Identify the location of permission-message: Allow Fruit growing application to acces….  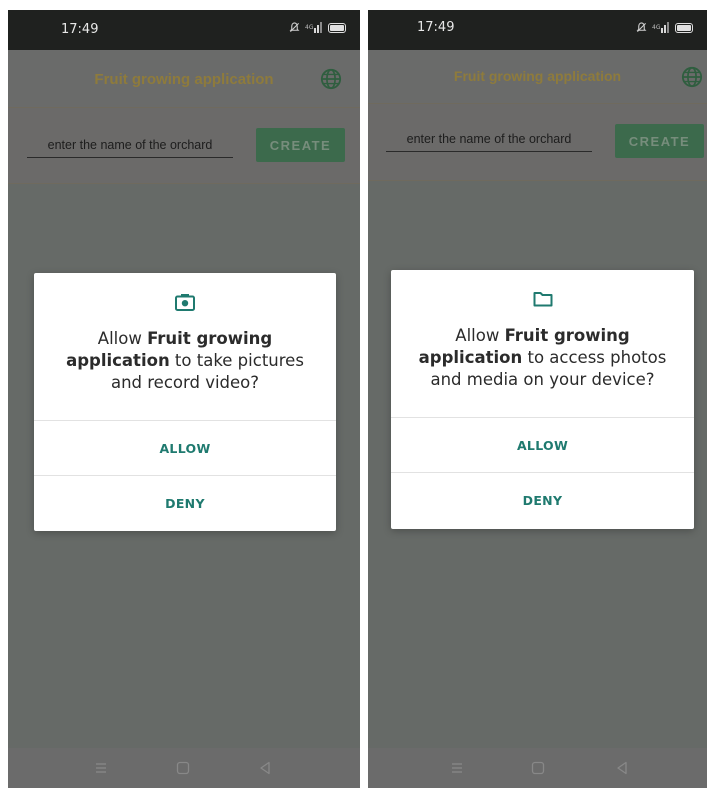
(542, 358).